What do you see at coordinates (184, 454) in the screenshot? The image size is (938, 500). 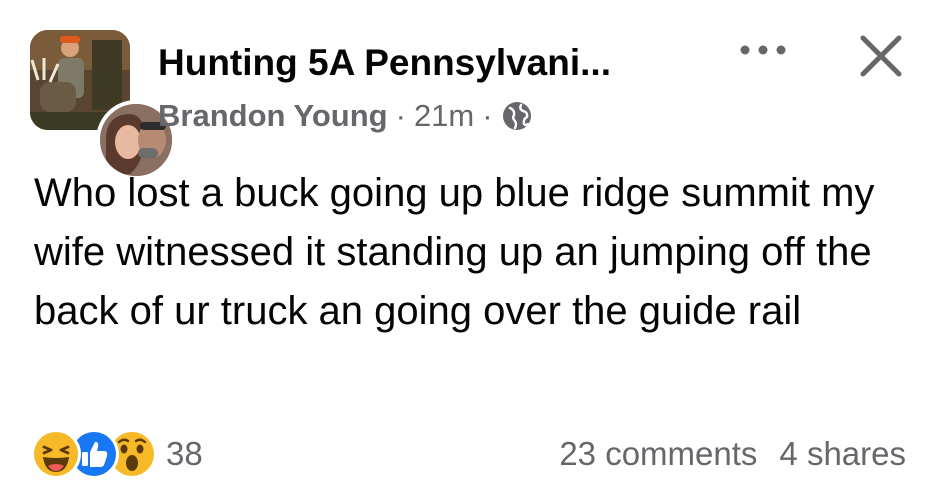 I see `reaction-count: 38` at bounding box center [184, 454].